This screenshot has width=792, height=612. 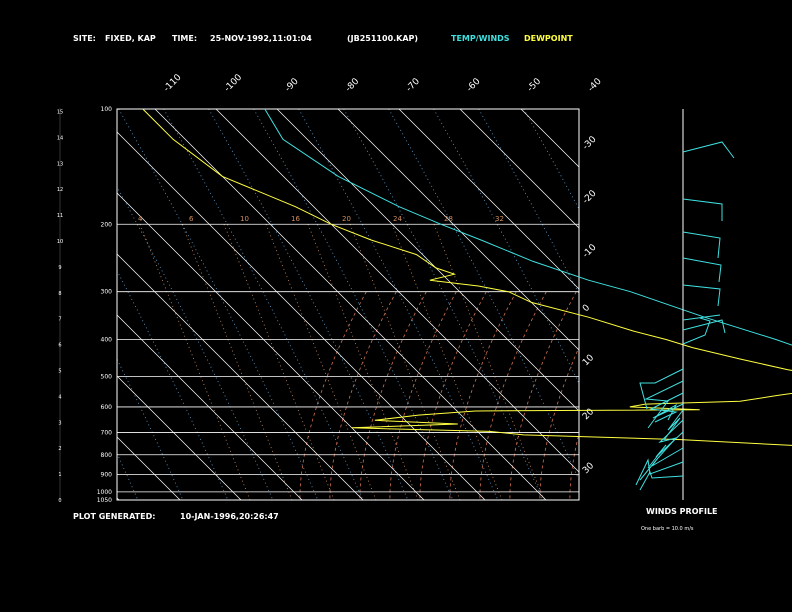 I want to click on pressure-tick-label: 900, so click(x=107, y=474).